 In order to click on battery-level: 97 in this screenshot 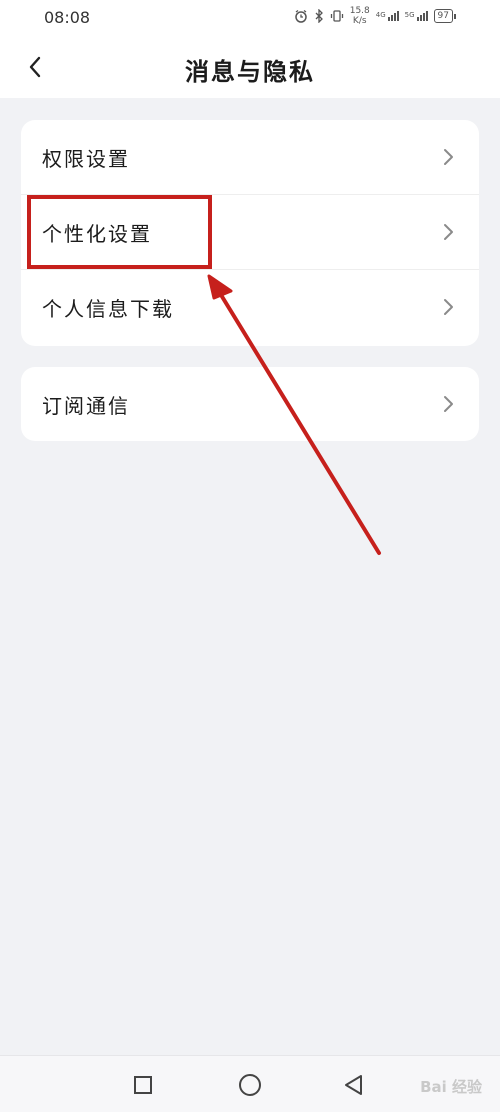, I will do `click(443, 16)`.